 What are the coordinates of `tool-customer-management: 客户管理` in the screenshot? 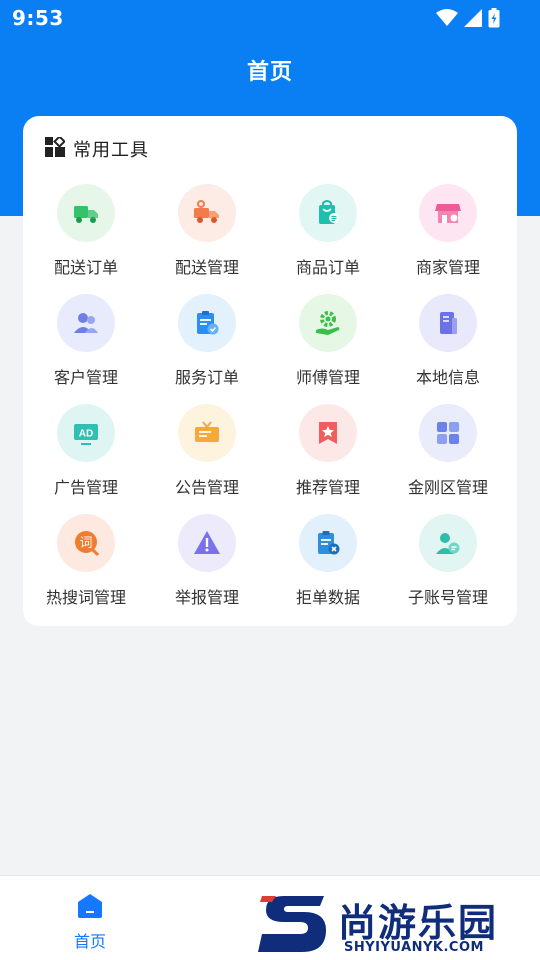 It's located at (86, 349).